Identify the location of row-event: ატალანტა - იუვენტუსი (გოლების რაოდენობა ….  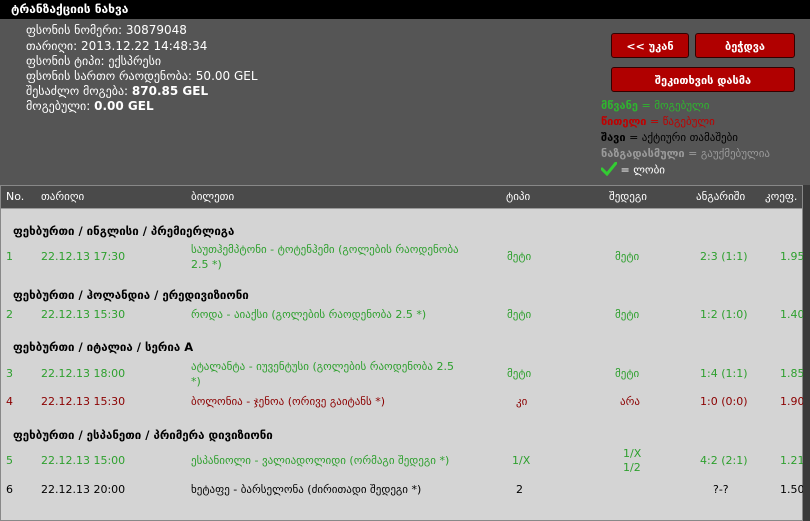
(322, 366).